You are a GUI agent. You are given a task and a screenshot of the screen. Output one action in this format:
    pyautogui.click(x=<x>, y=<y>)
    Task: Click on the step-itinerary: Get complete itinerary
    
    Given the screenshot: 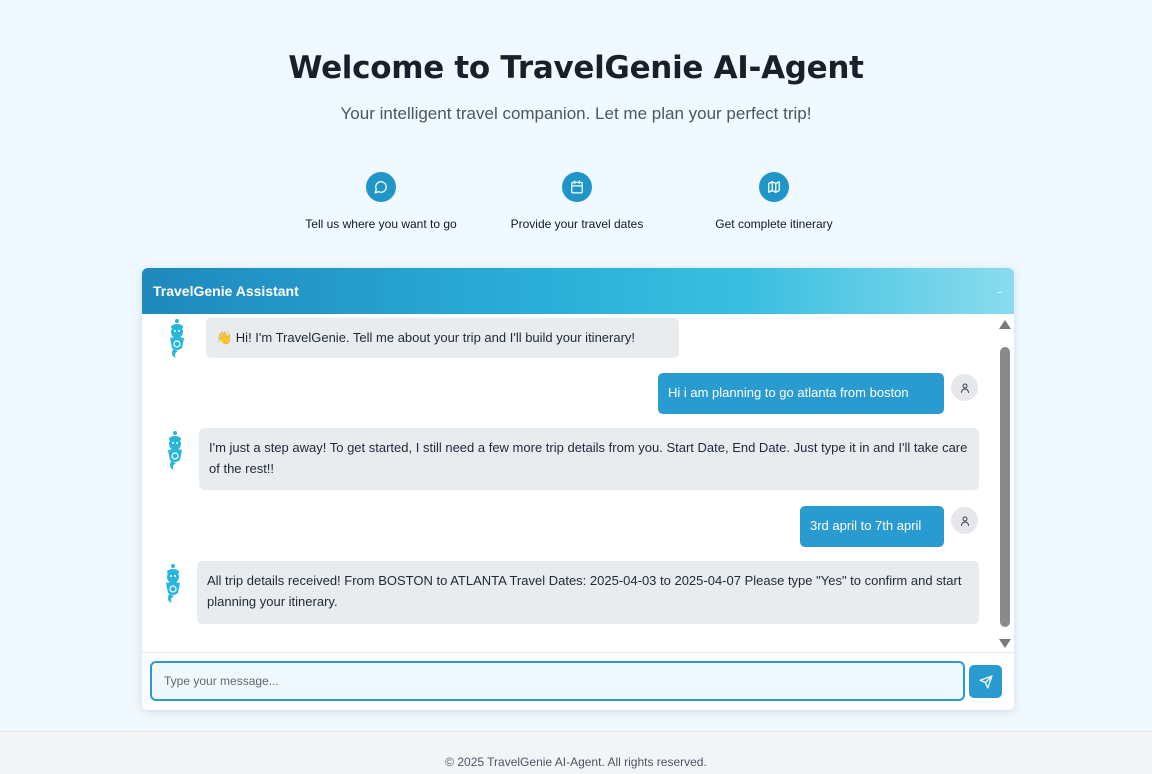 What is the action you would take?
    pyautogui.click(x=774, y=201)
    